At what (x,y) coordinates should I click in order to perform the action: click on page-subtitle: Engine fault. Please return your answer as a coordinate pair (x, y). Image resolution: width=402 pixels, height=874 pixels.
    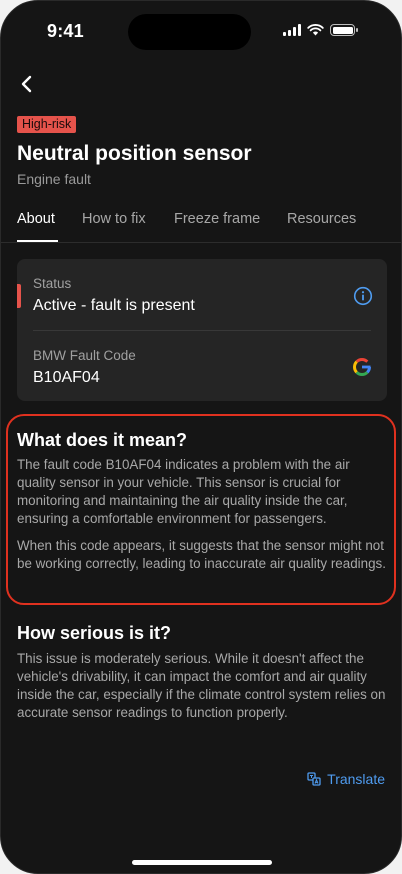
    Looking at the image, I should click on (54, 179).